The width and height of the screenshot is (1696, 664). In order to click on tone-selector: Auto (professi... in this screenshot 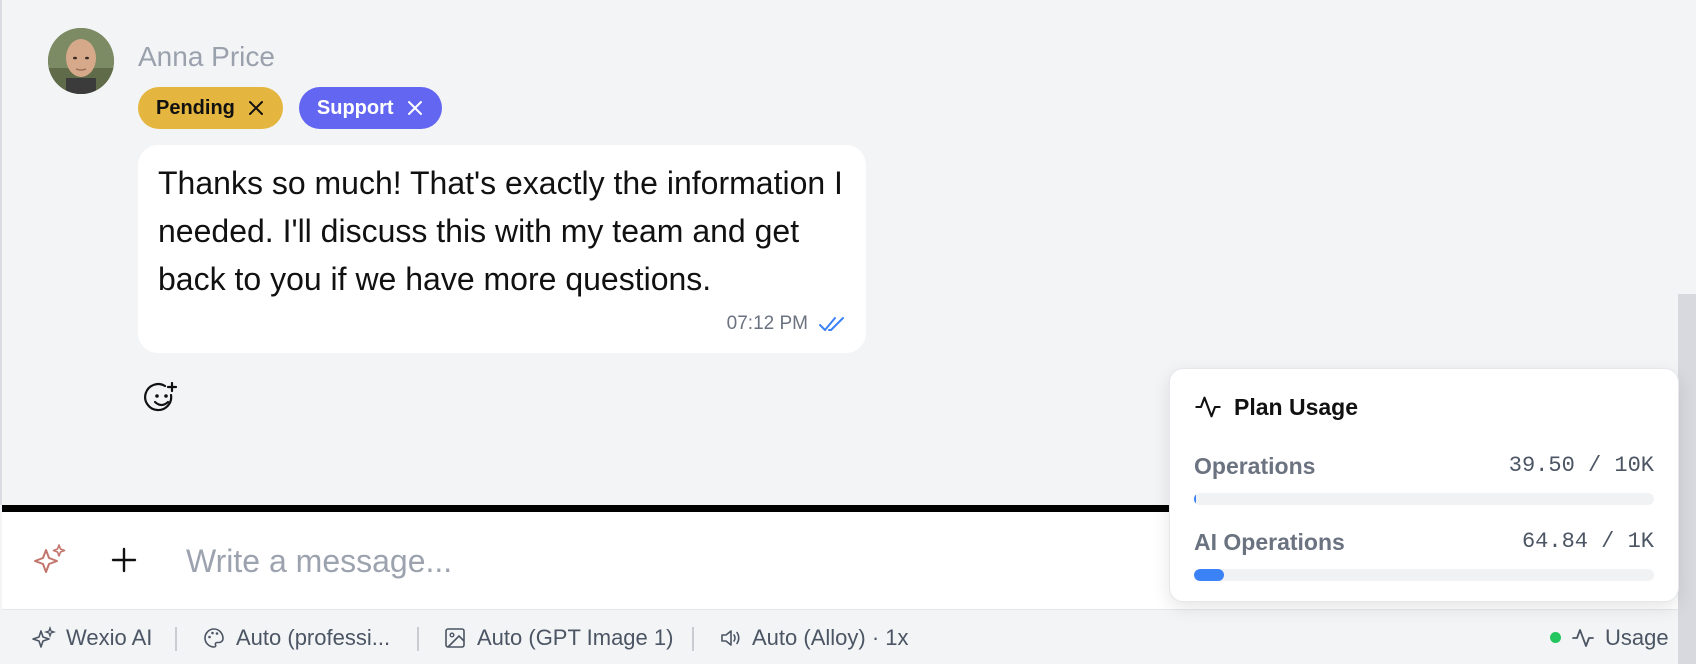, I will do `click(296, 637)`.